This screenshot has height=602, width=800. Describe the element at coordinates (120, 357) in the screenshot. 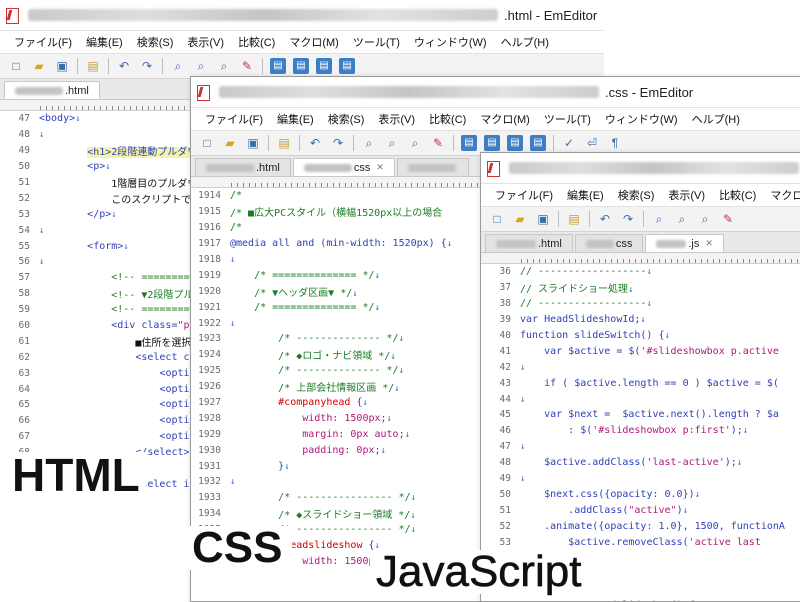

I see `code-text: <select clas` at that location.